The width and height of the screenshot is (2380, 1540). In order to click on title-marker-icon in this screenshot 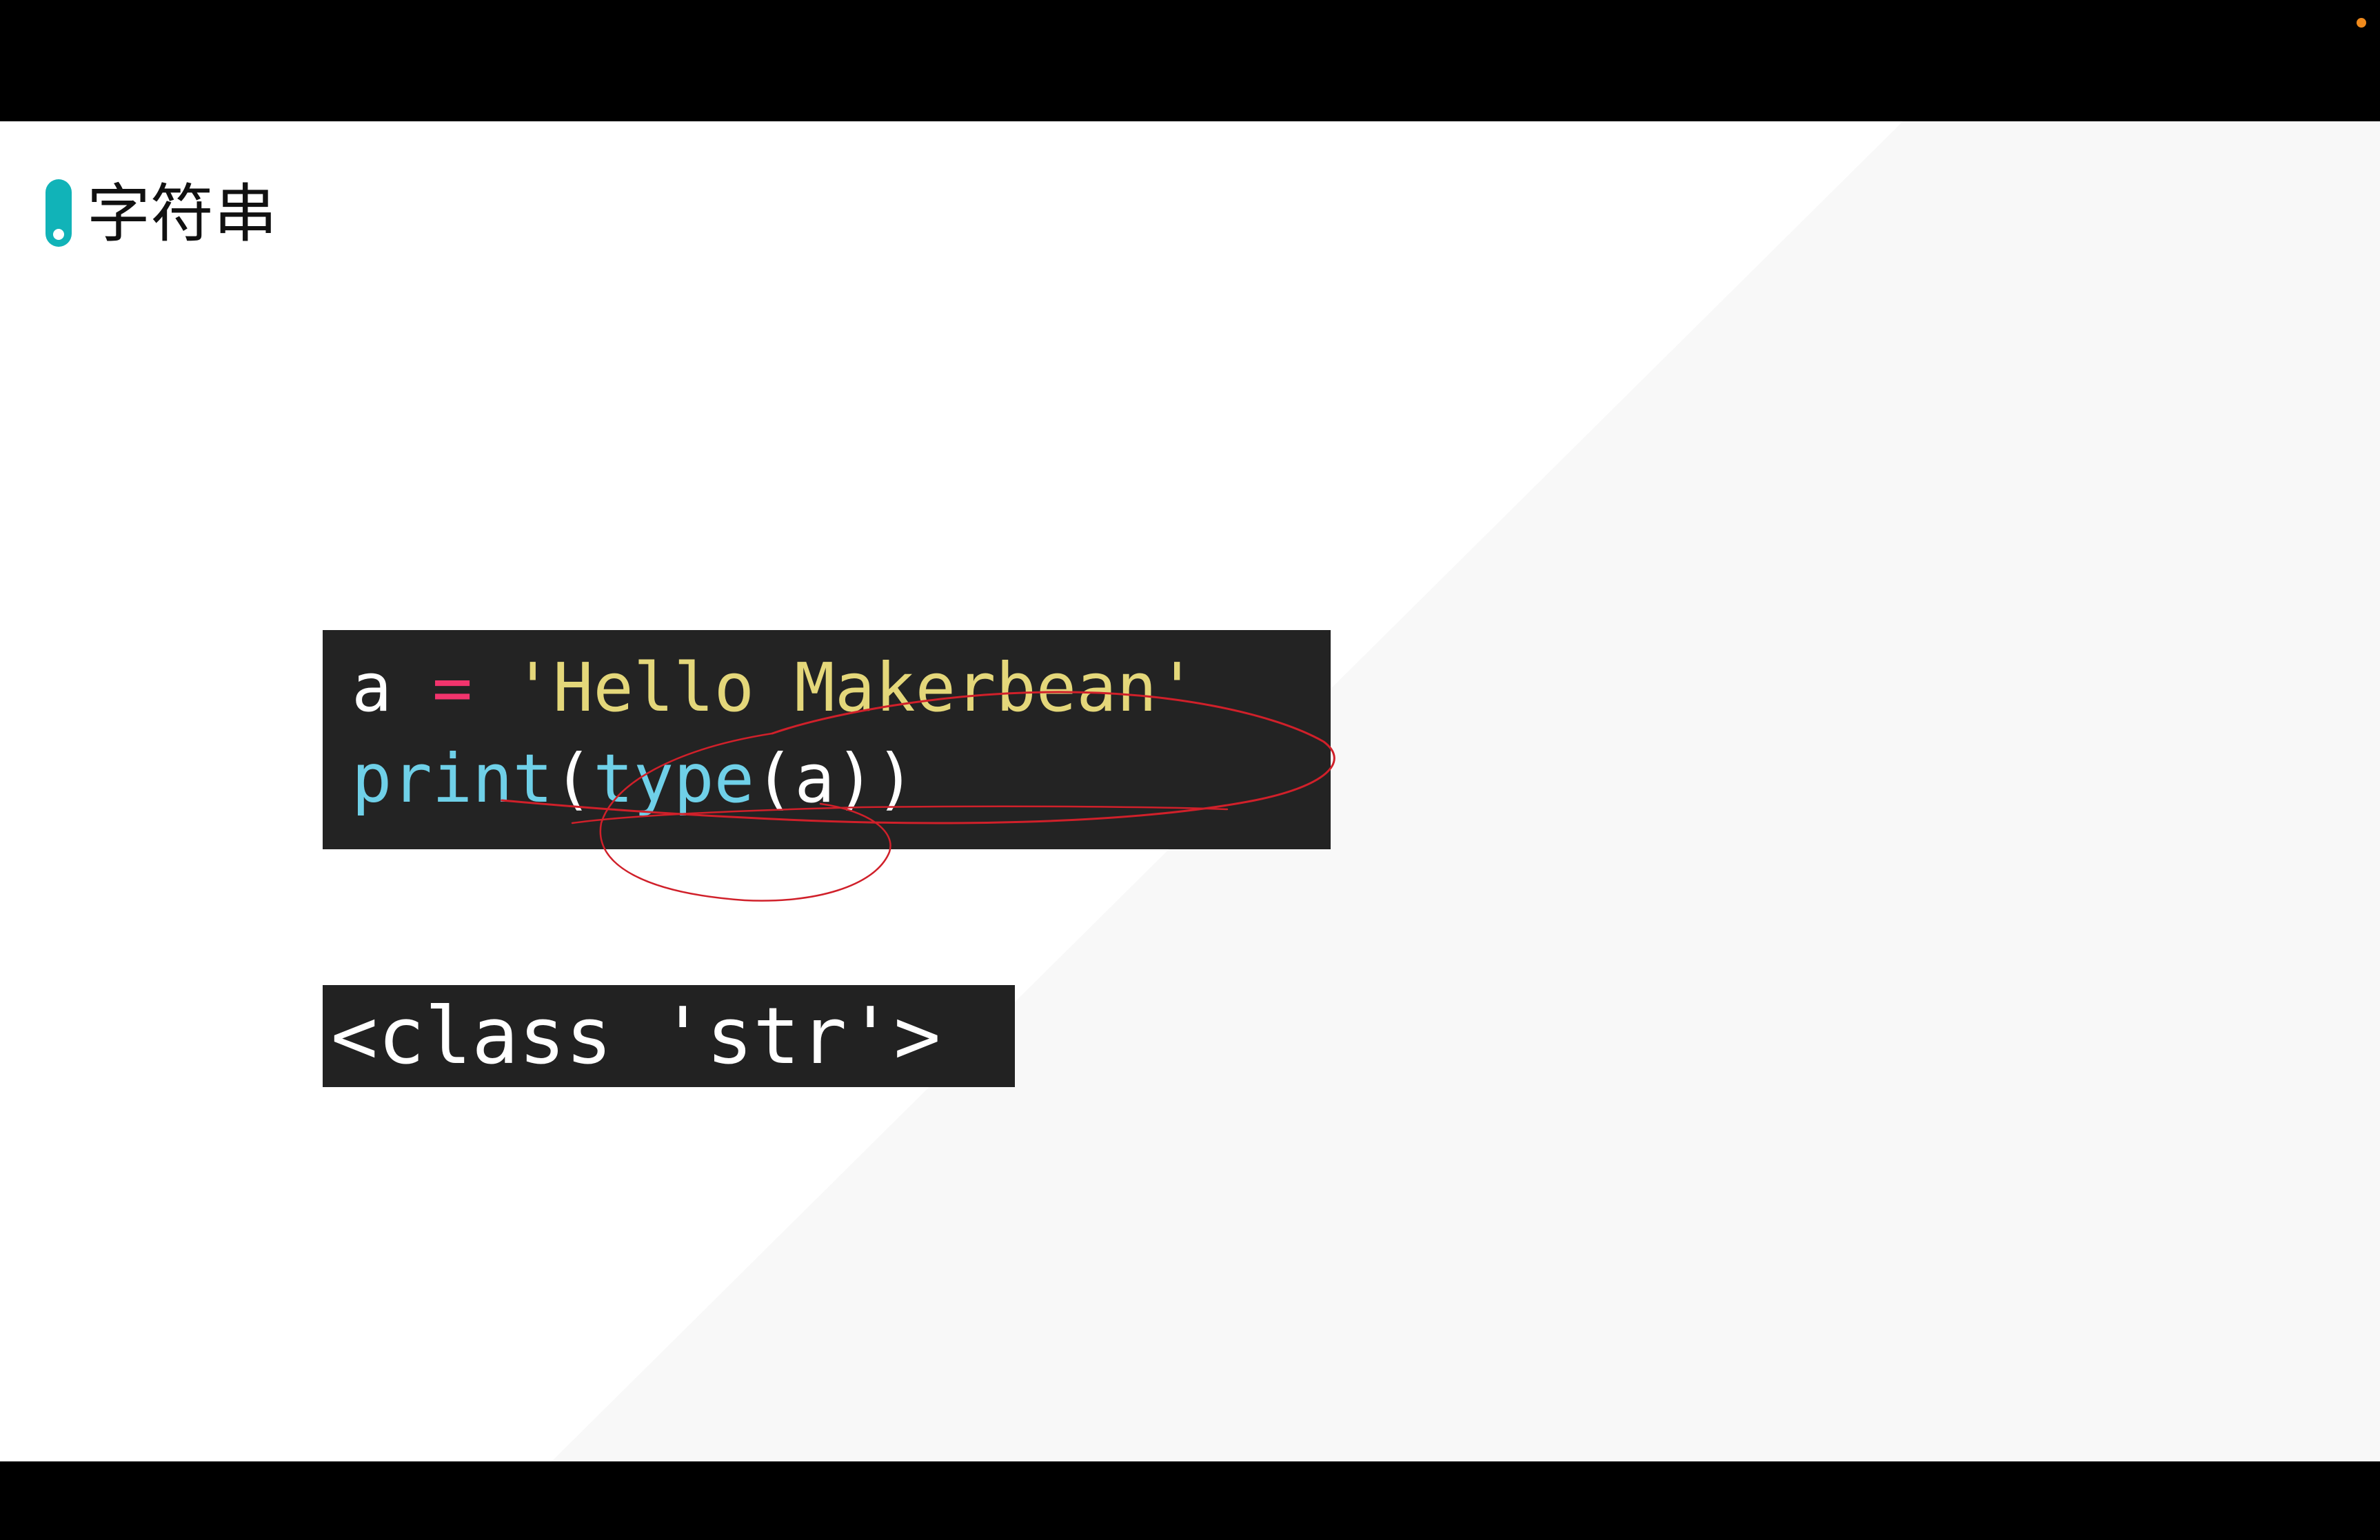, I will do `click(59, 213)`.